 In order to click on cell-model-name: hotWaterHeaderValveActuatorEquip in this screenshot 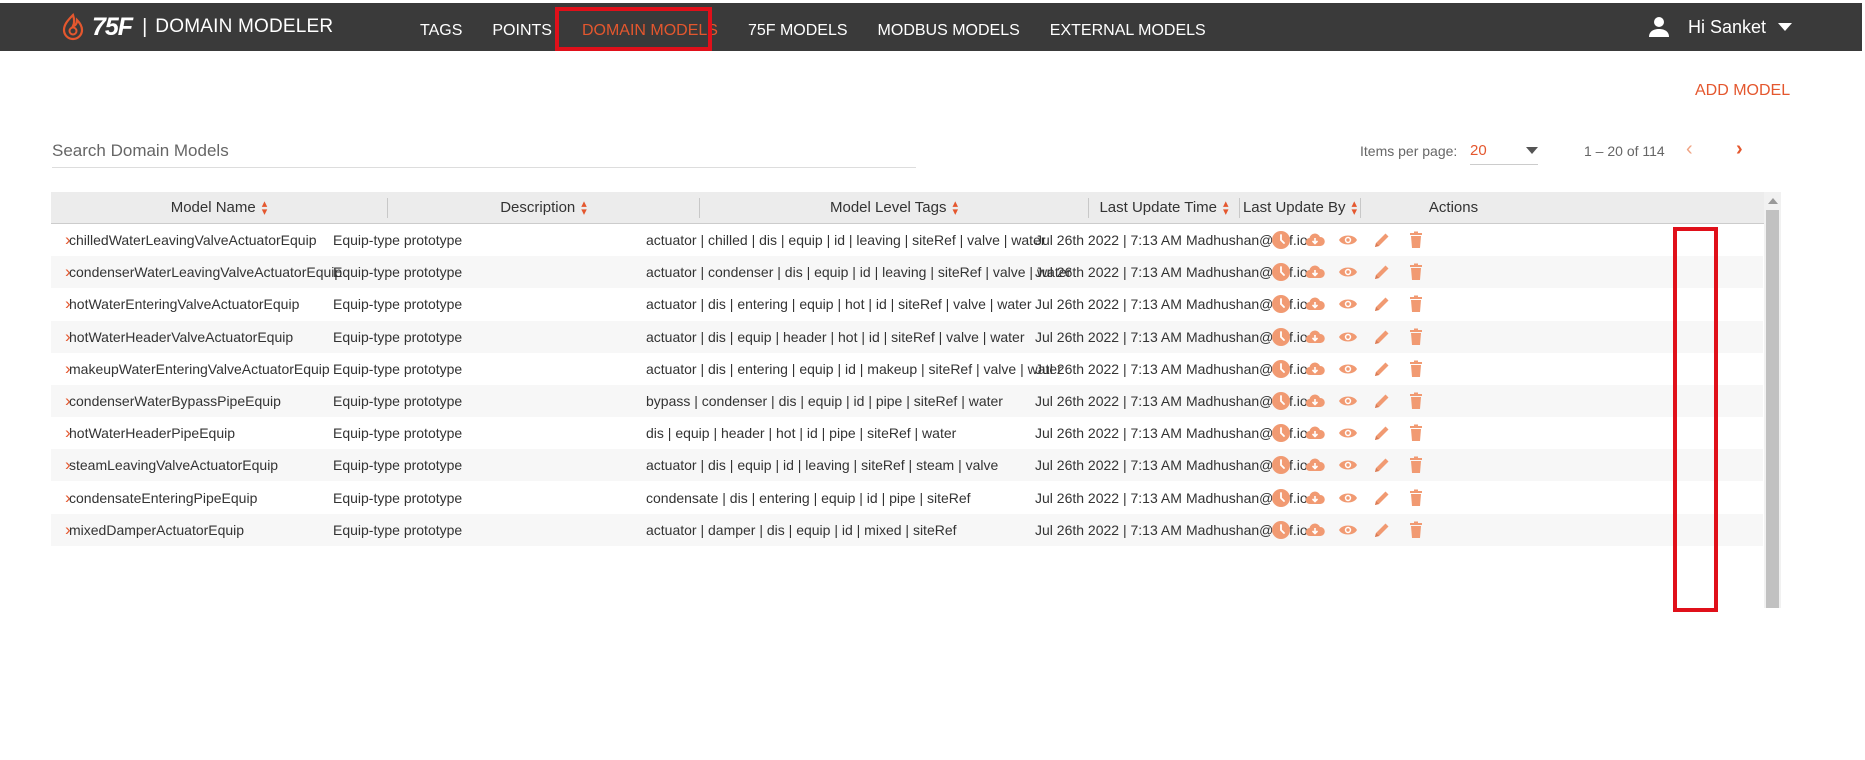, I will do `click(181, 337)`.